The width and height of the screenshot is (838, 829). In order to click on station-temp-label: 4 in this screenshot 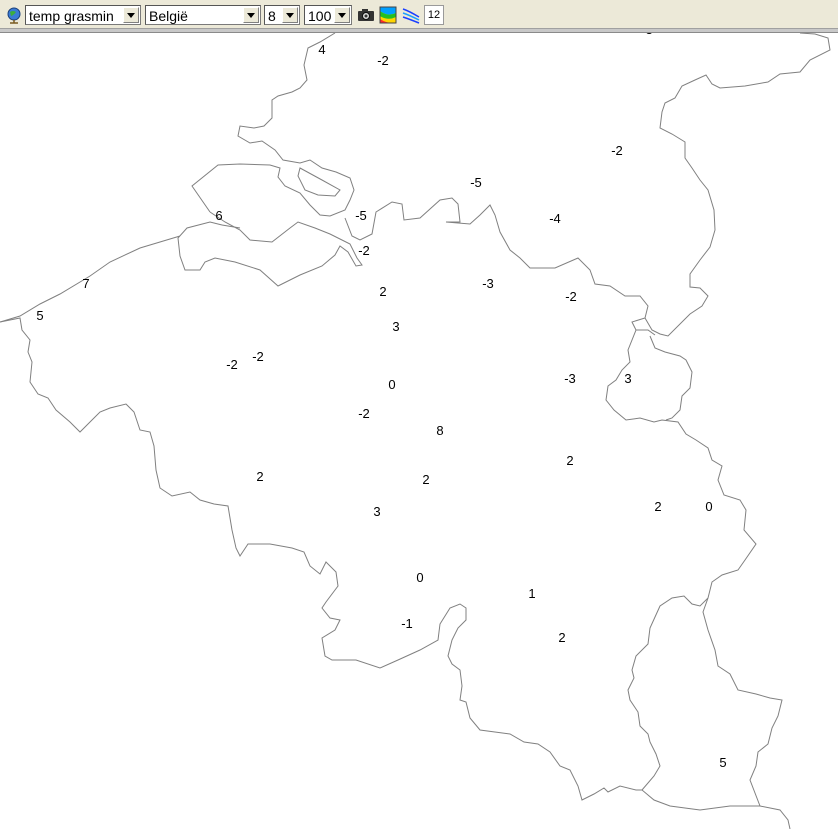, I will do `click(321, 49)`.